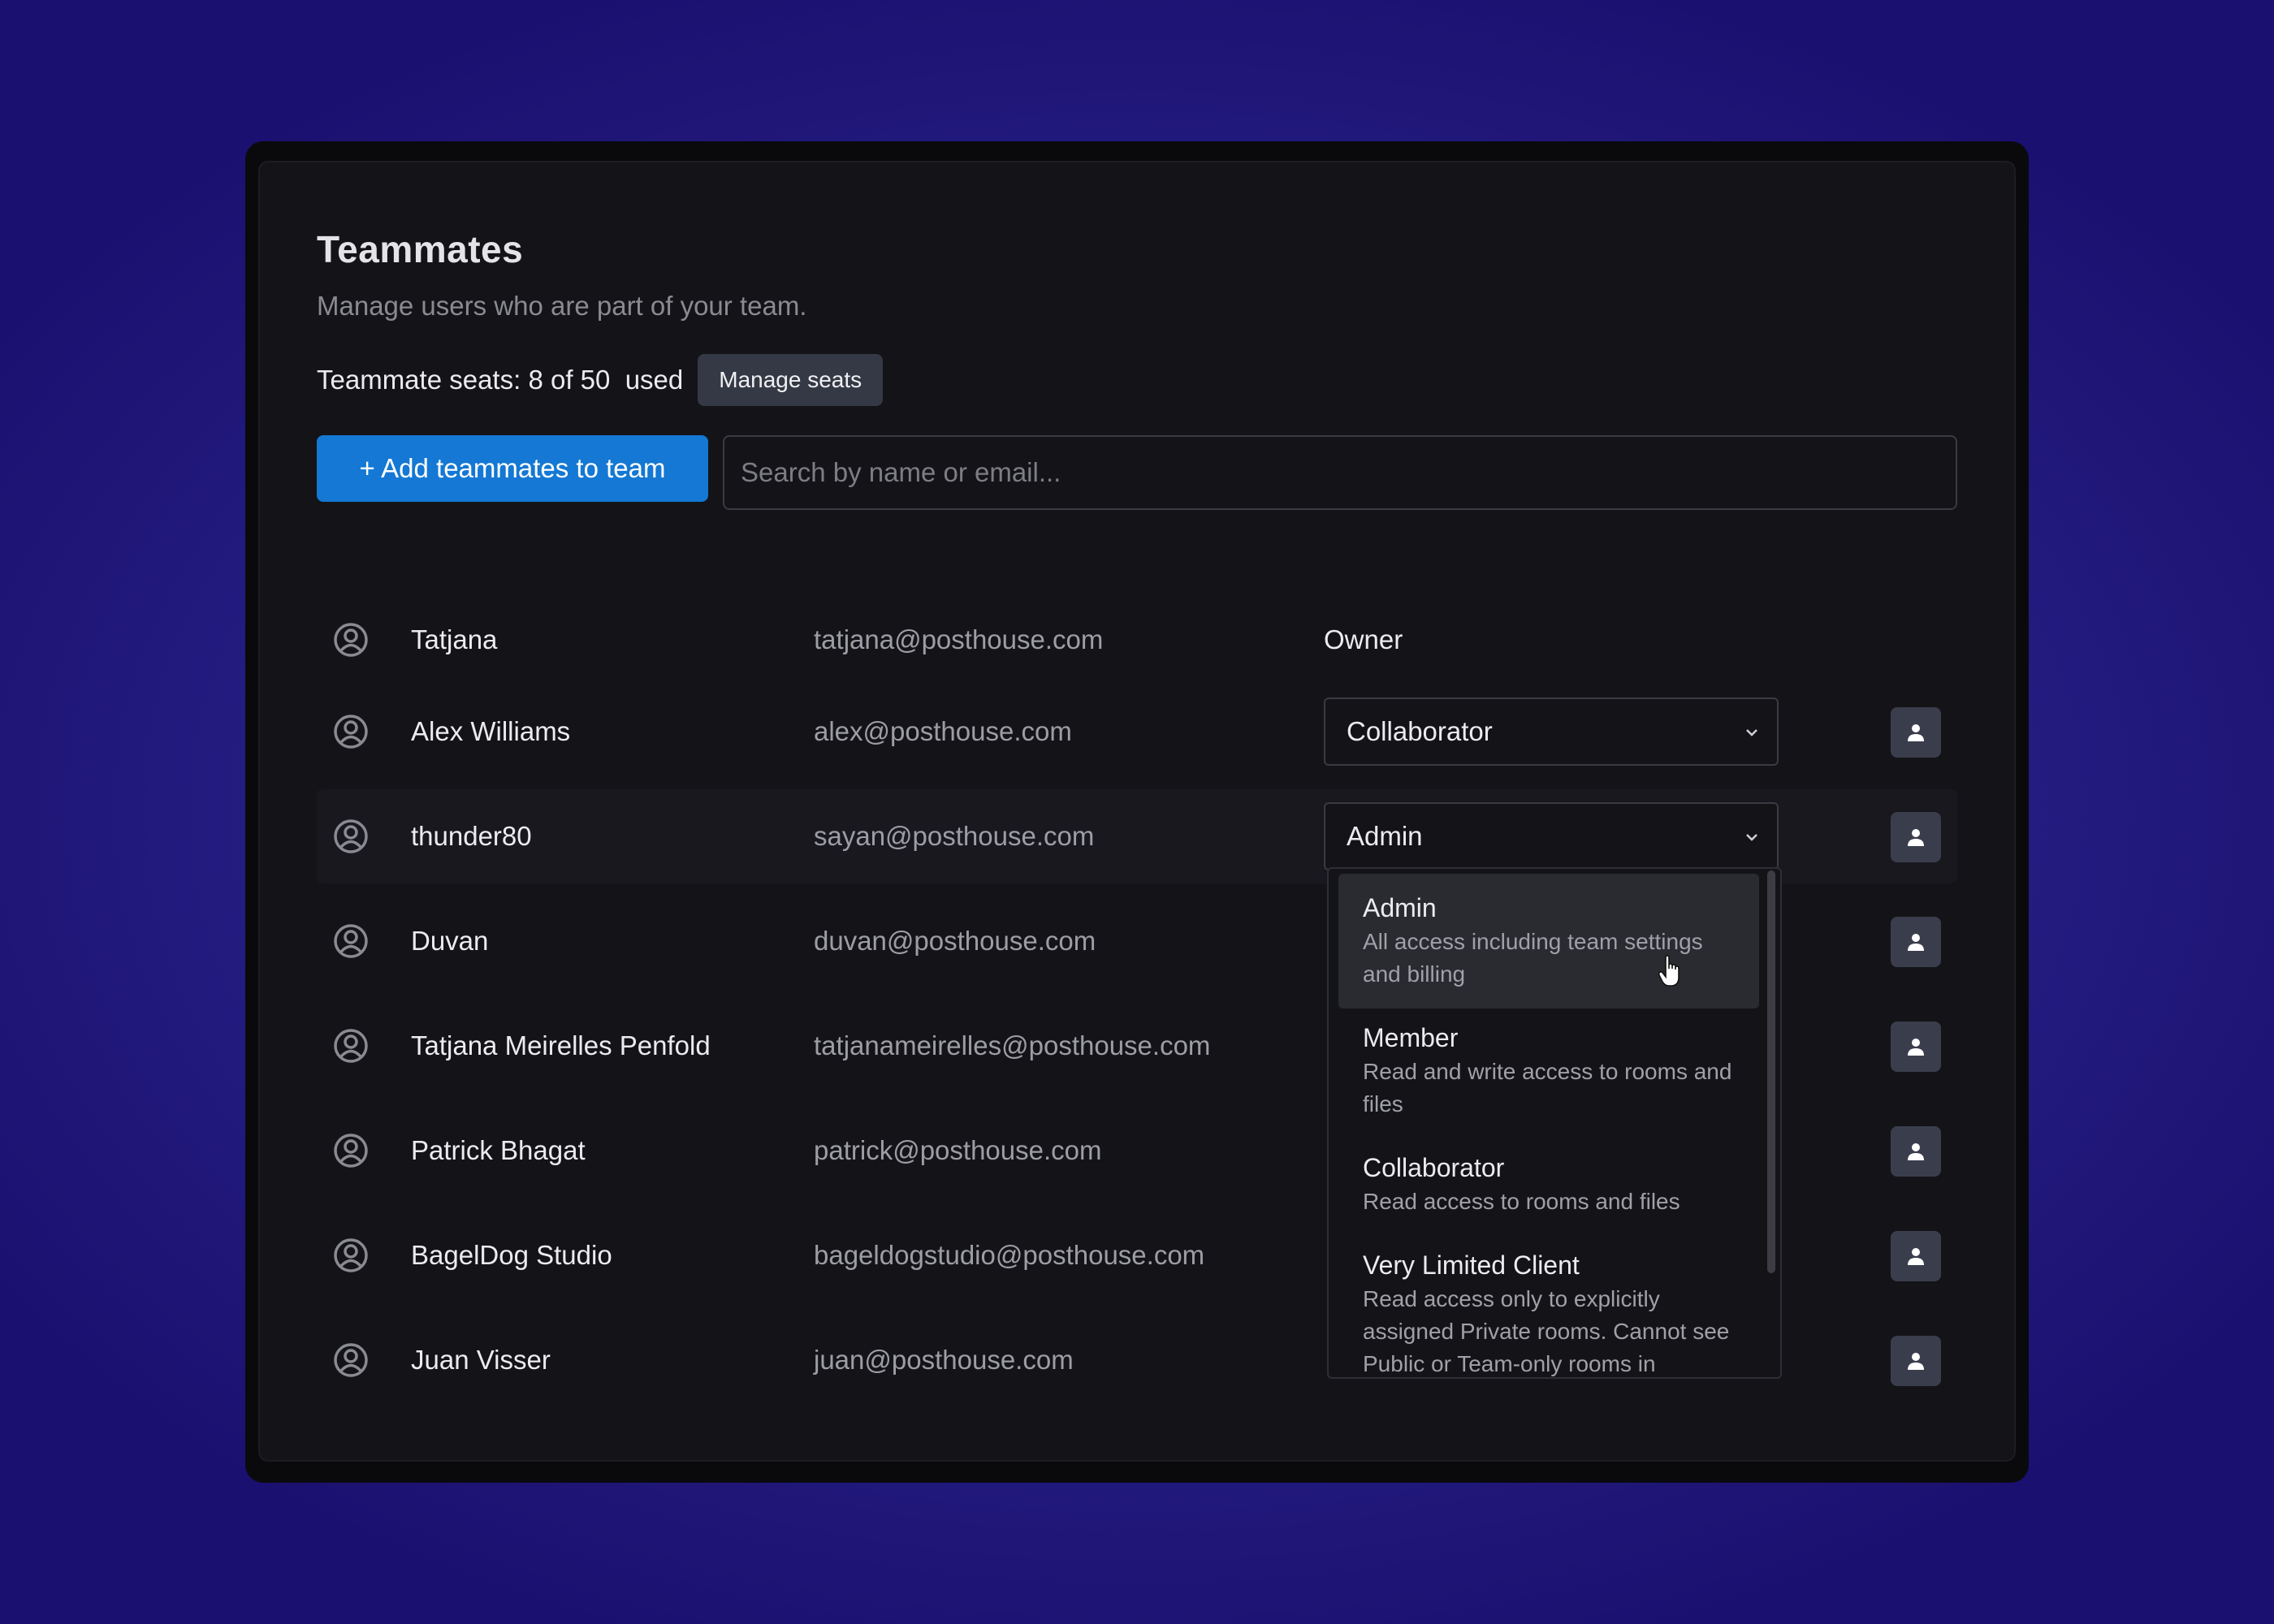 The width and height of the screenshot is (2274, 1624). I want to click on teammate-name: Patrick Bhagat, so click(499, 1150).